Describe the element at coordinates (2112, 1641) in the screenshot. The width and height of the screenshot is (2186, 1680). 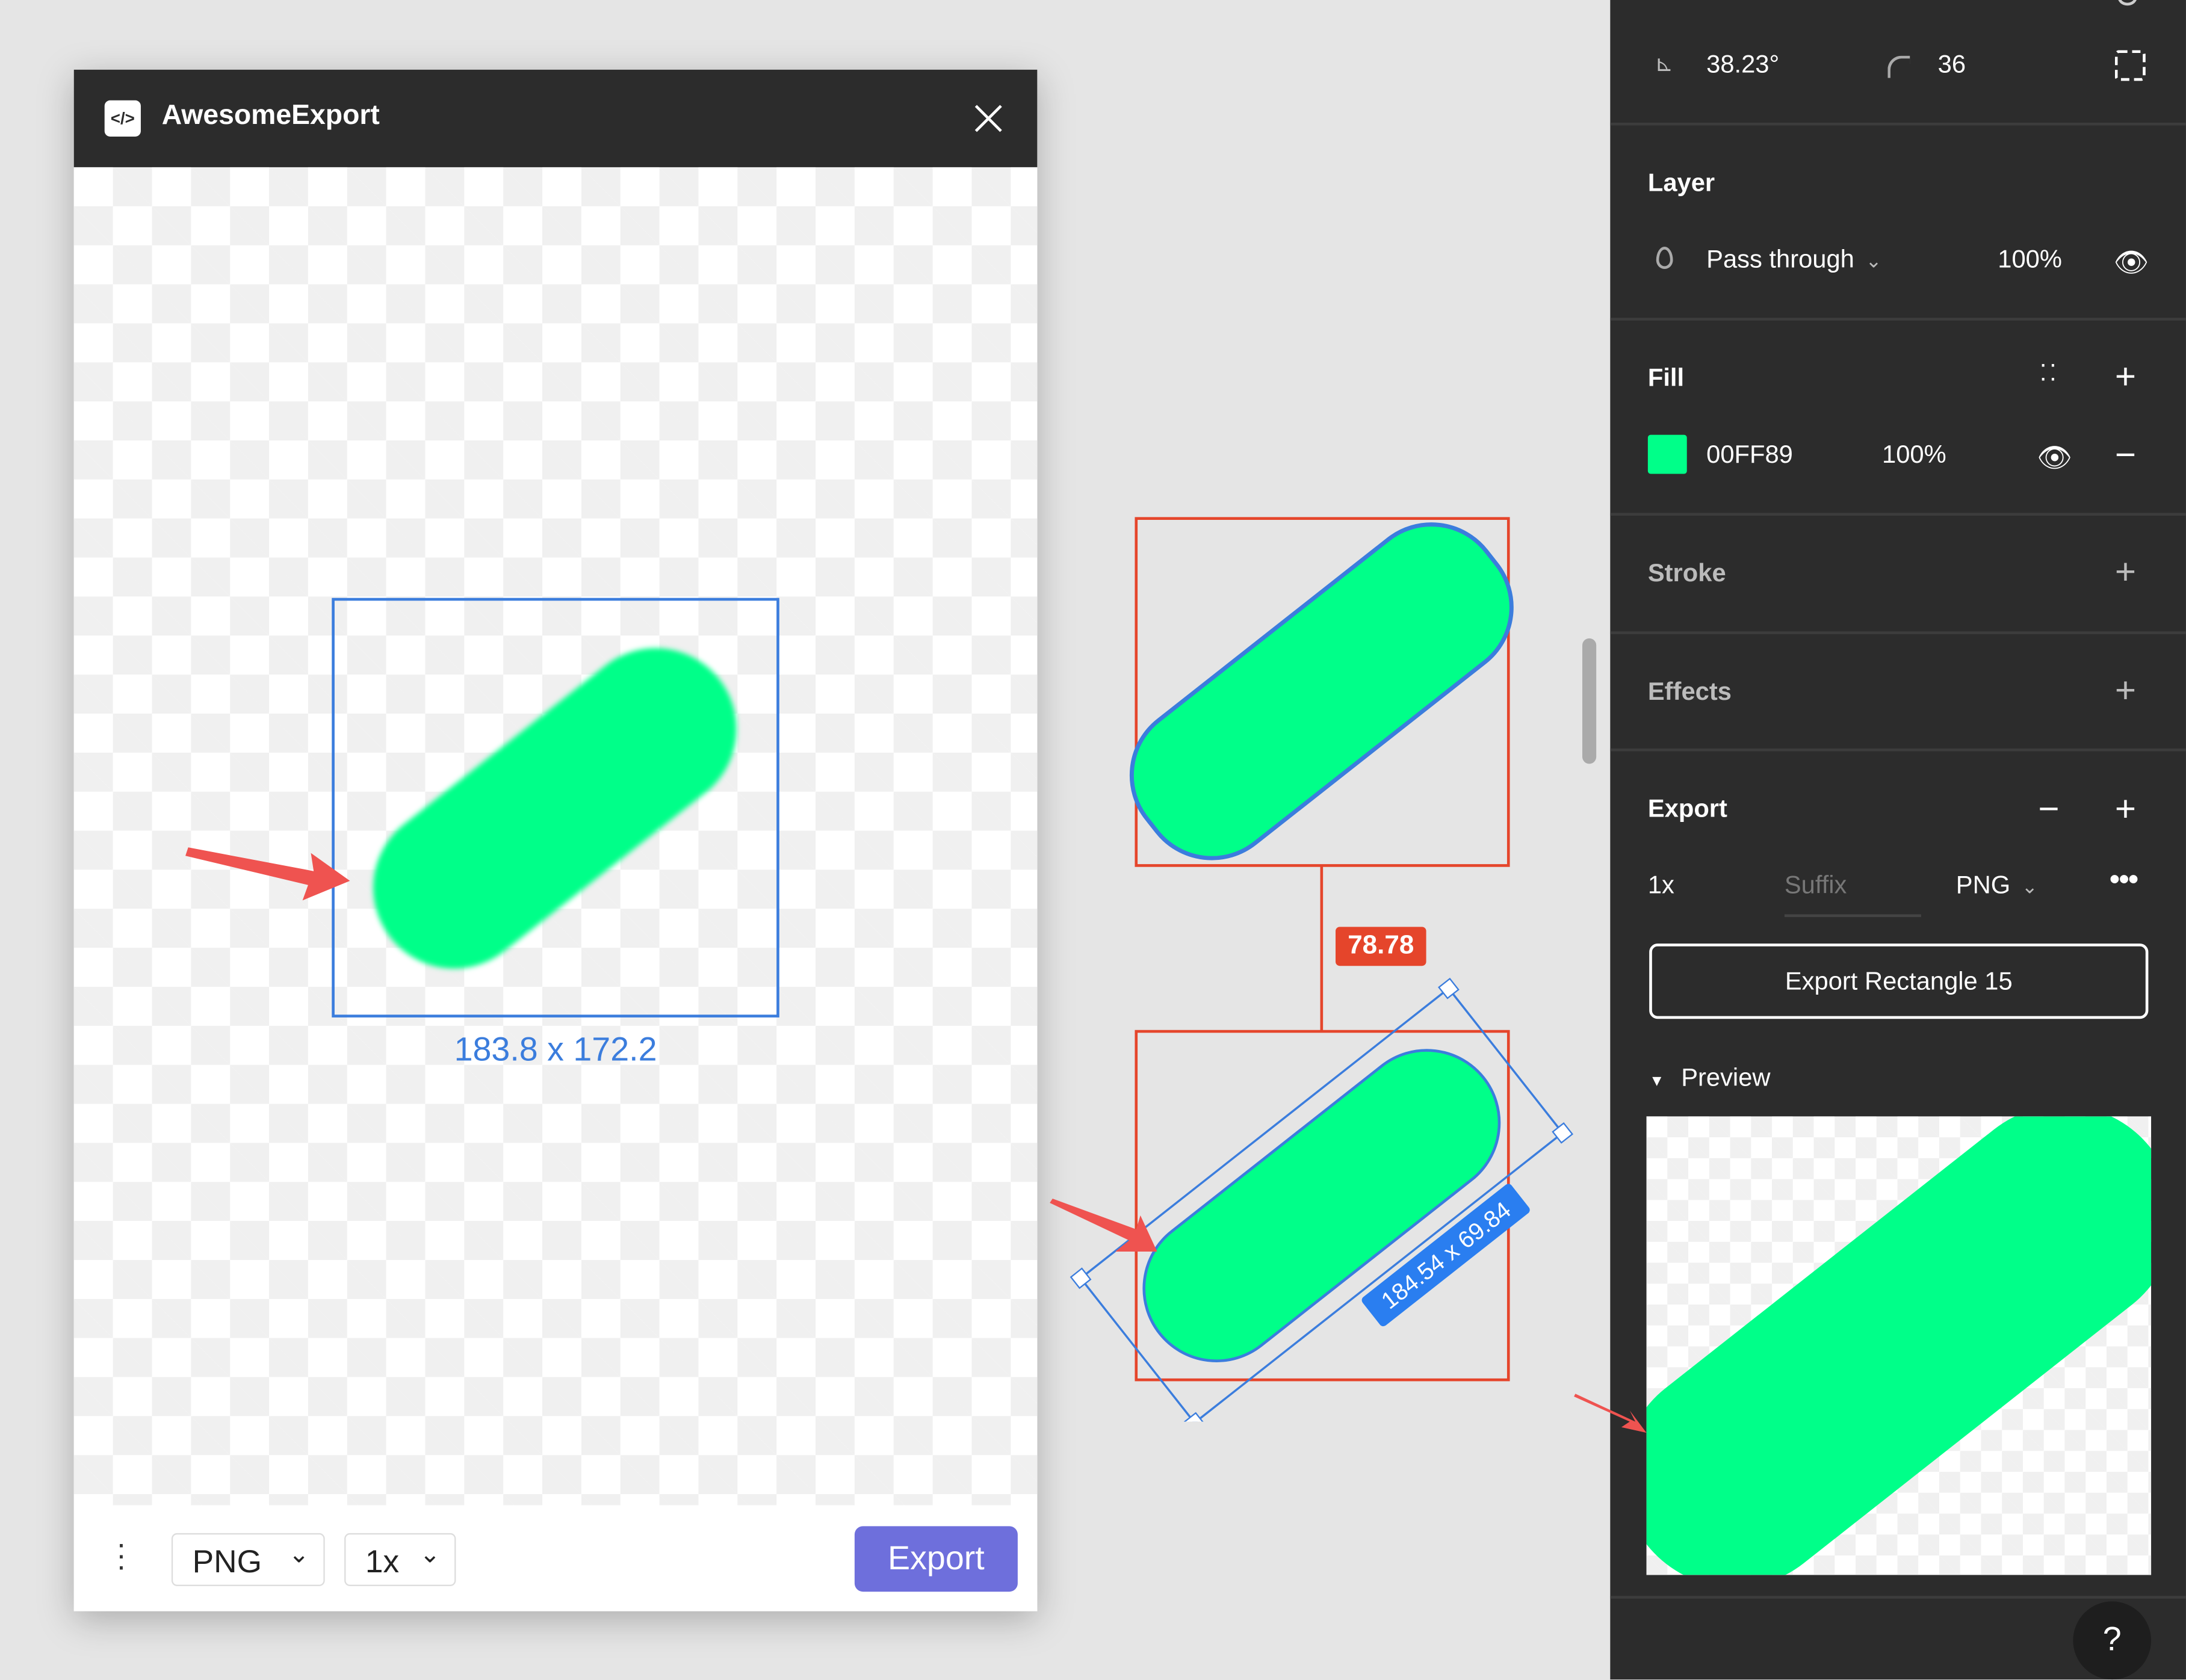
I see `help-button: ?` at that location.